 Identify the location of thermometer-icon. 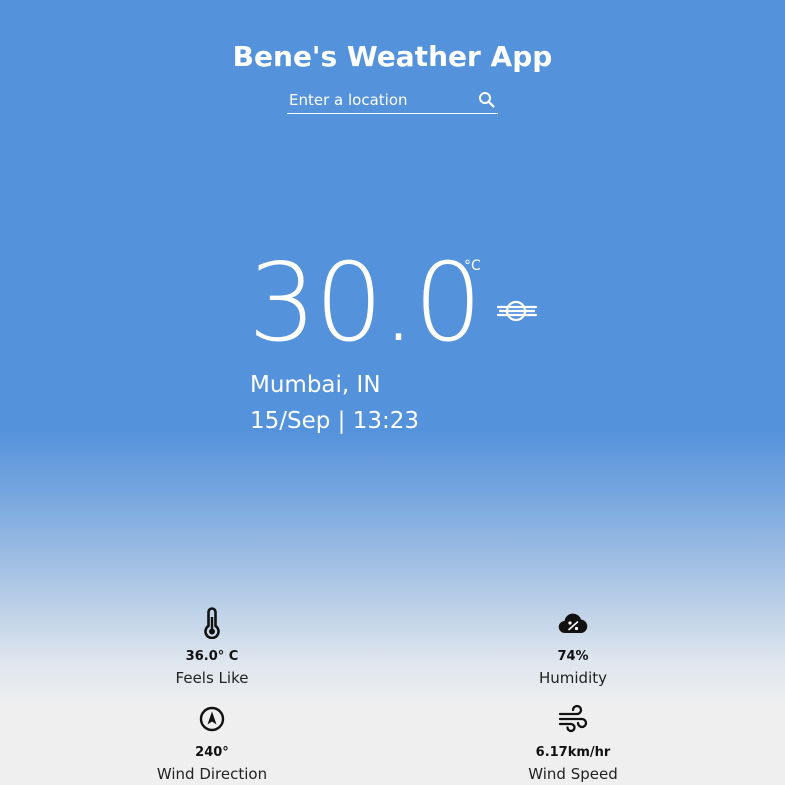
(212, 623).